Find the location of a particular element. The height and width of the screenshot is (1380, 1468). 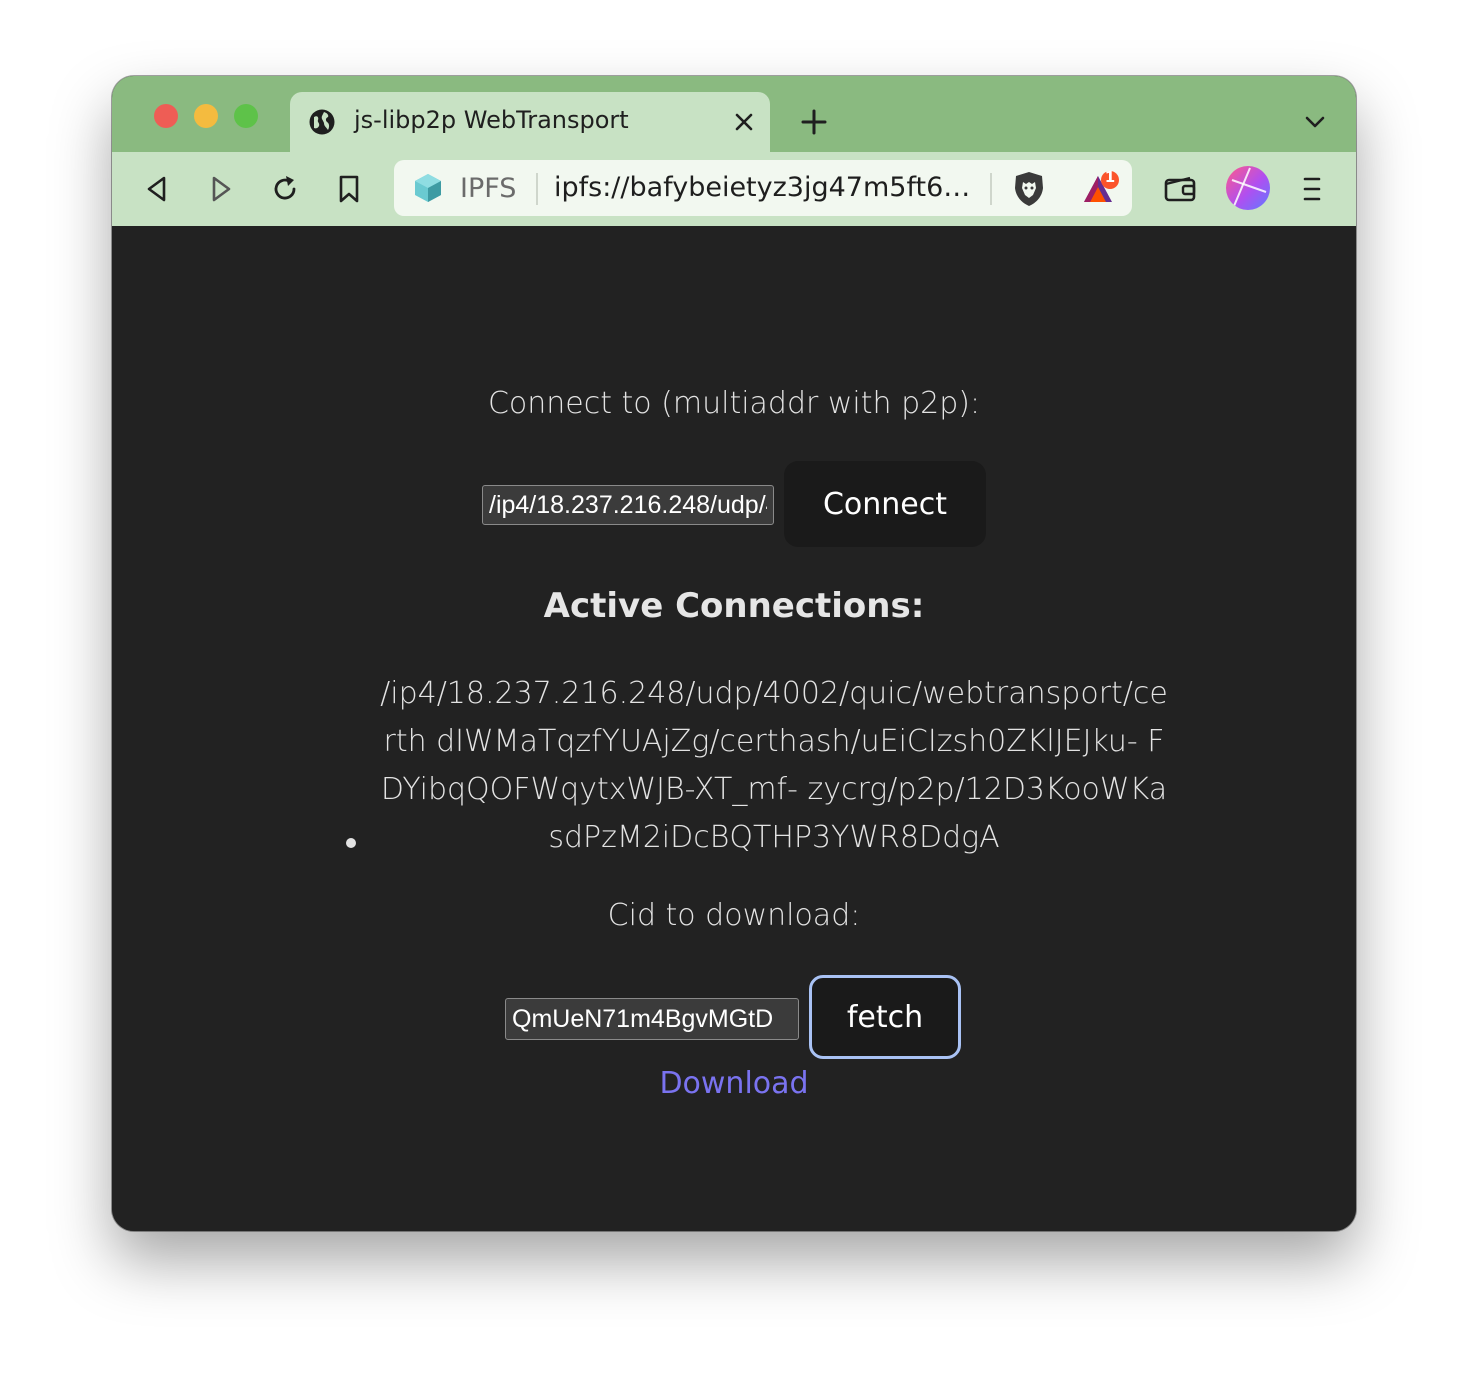

connect-button: Connect is located at coordinates (885, 504).